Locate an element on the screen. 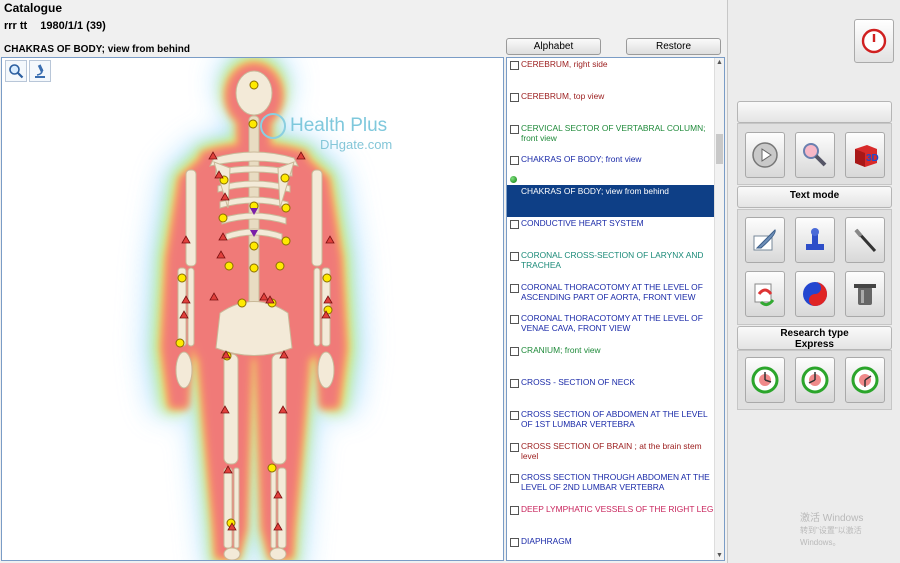  power-button is located at coordinates (874, 41).